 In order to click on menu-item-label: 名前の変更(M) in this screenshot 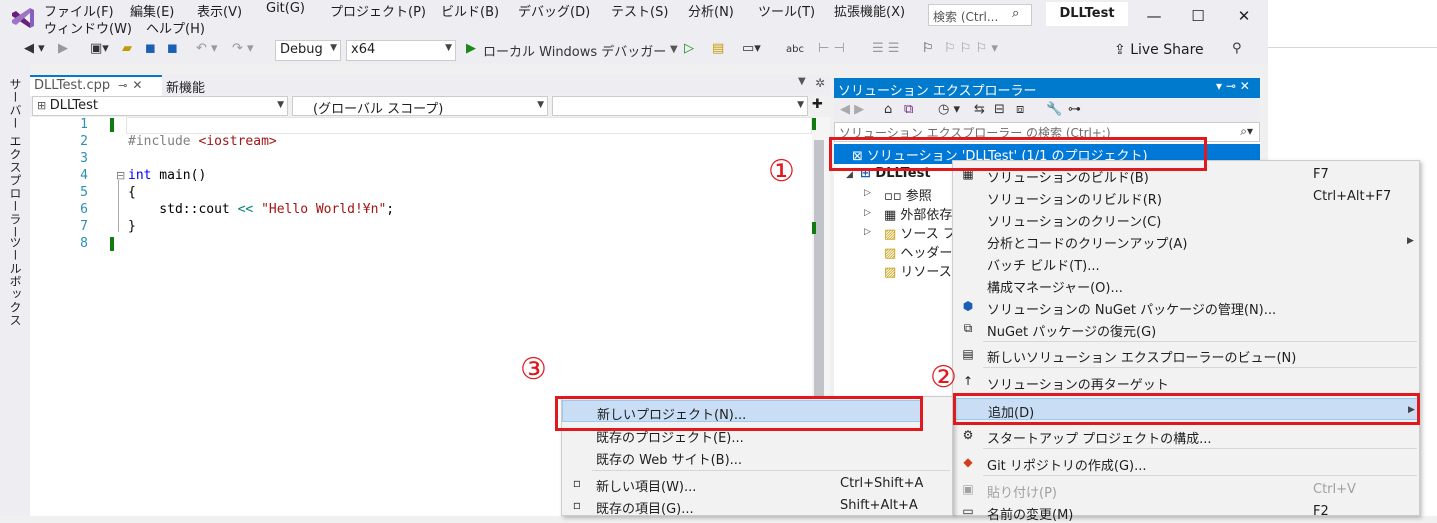, I will do `click(1030, 515)`.